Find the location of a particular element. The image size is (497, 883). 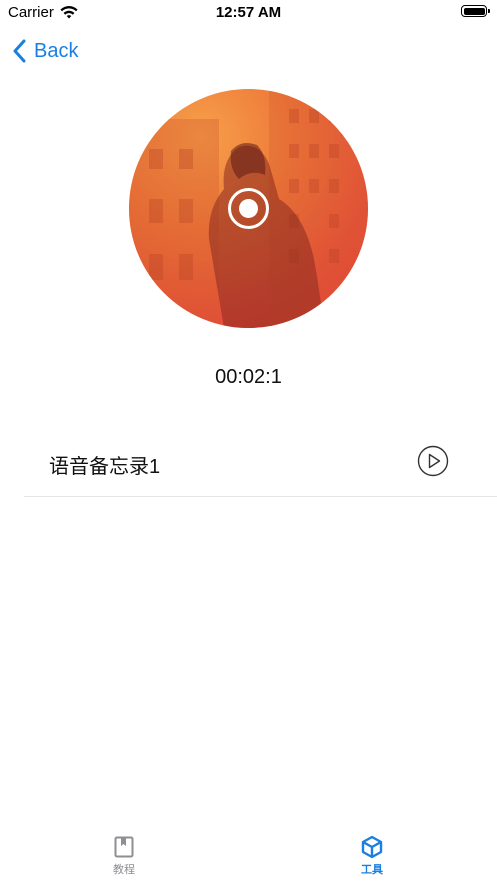

cube-icon is located at coordinates (372, 847).